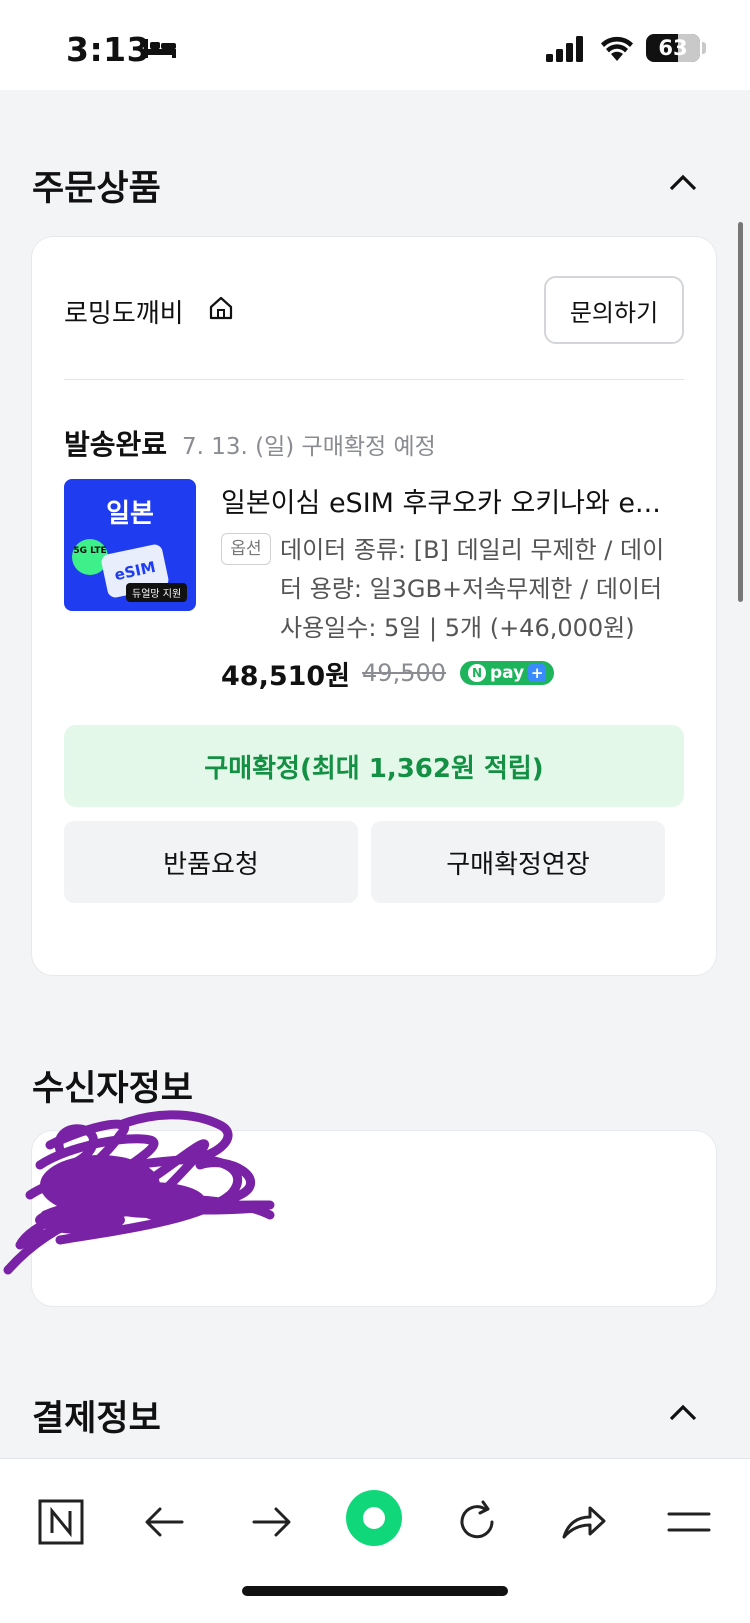 The height and width of the screenshot is (1623, 750). What do you see at coordinates (271, 1522) in the screenshot?
I see `forward-arrow-icon` at bounding box center [271, 1522].